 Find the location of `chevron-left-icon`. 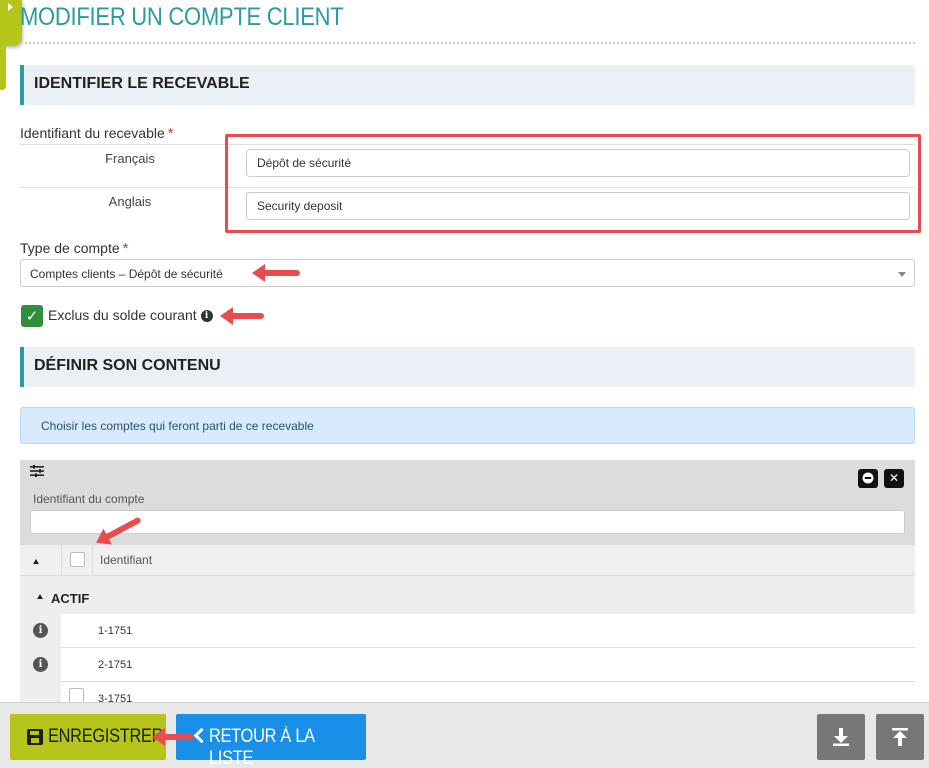

chevron-left-icon is located at coordinates (201, 735).